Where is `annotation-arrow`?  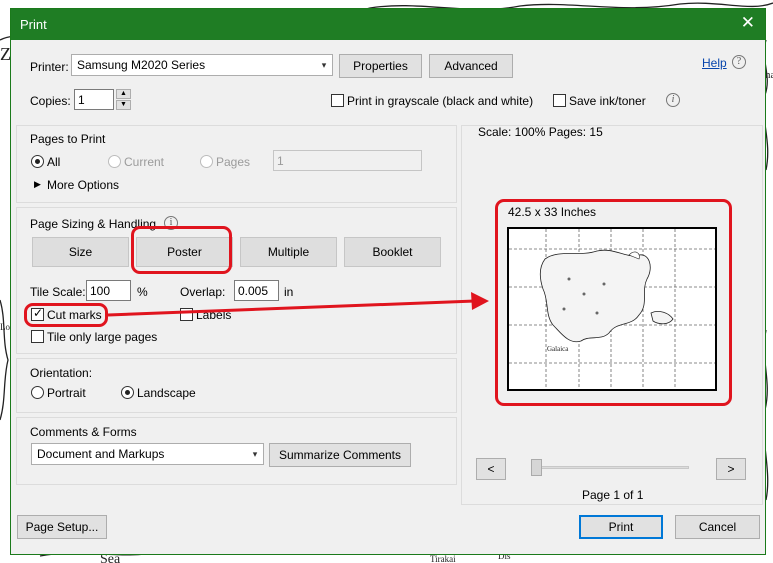
annotation-arrow is located at coordinates (298, 304).